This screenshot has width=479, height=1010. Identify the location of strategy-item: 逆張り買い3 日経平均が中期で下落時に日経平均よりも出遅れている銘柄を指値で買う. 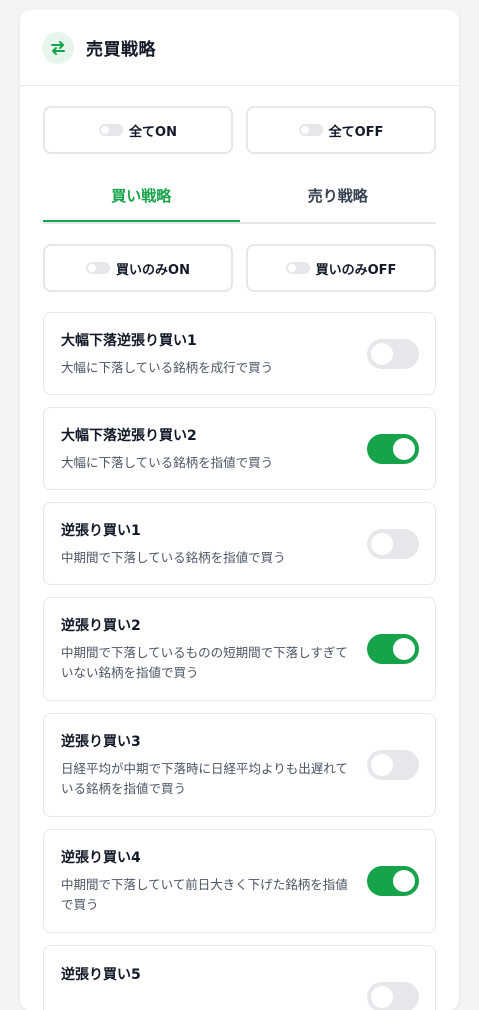
(239, 765).